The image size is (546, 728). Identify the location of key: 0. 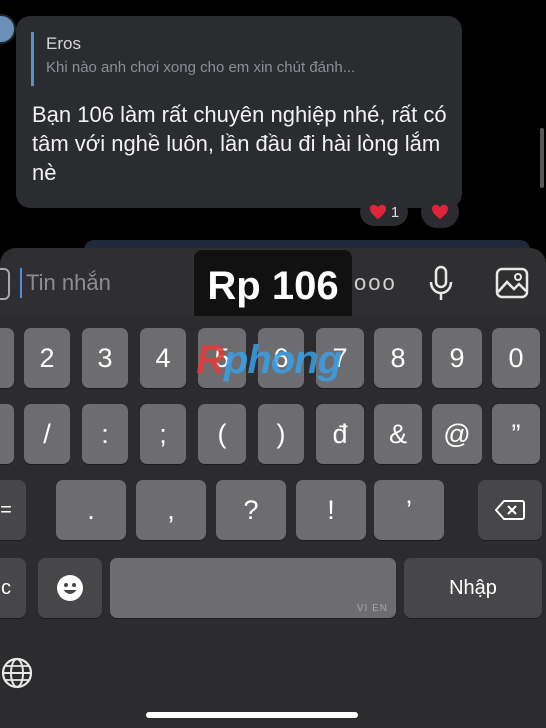
(516, 358).